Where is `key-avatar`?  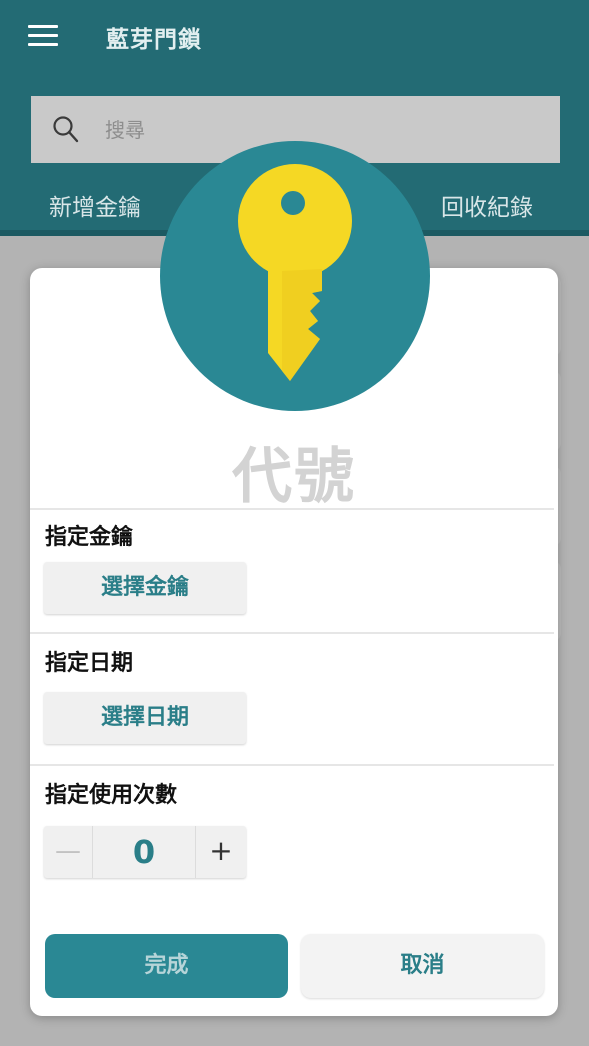
key-avatar is located at coordinates (295, 276).